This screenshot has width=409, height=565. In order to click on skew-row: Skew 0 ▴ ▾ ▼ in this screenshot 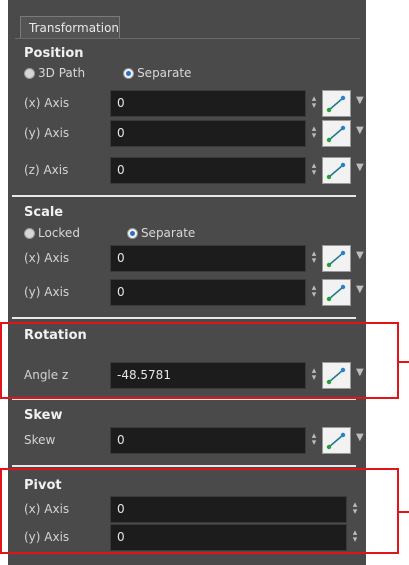, I will do `click(194, 441)`.